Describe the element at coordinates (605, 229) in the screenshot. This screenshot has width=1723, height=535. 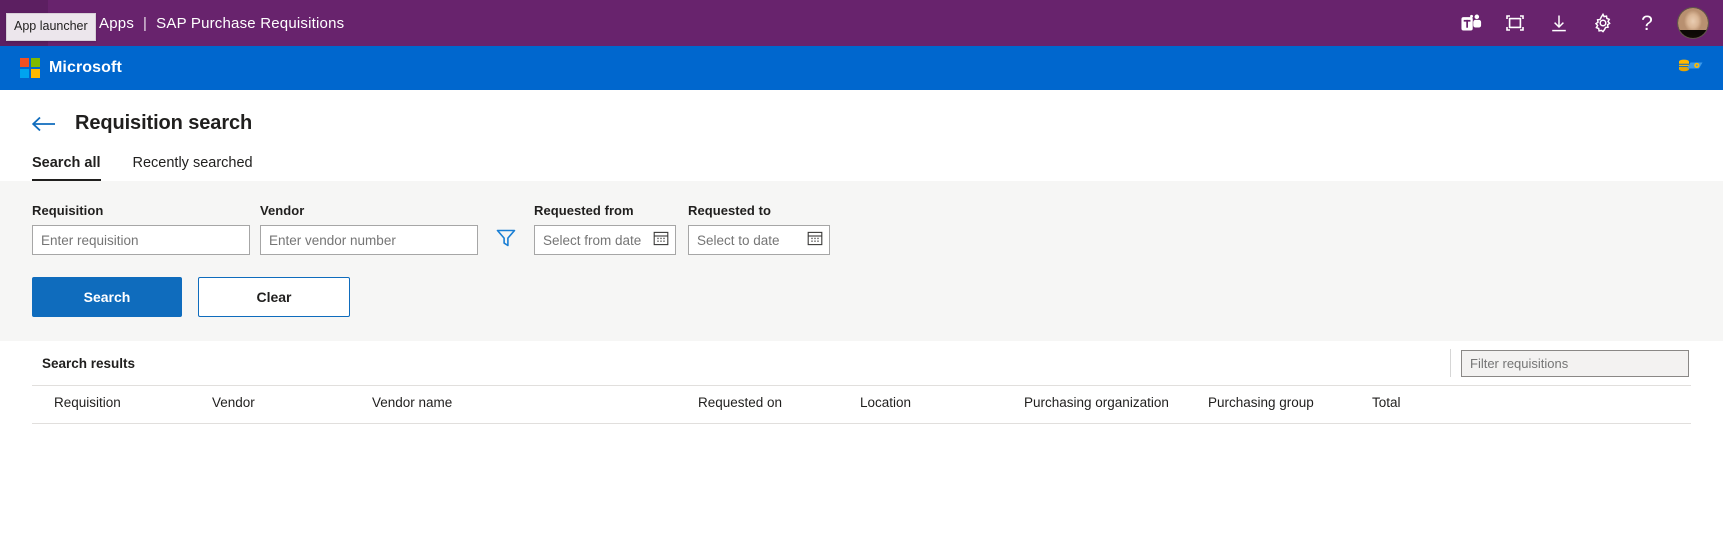
I see `requested-from-field-group: Requested from` at that location.